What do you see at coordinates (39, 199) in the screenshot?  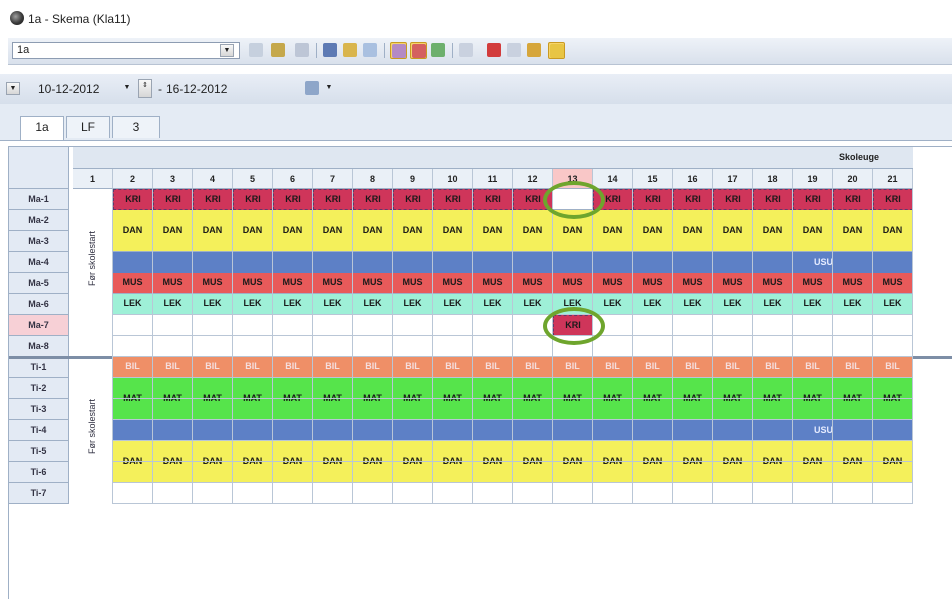 I see `period-row-header: Ma-1` at bounding box center [39, 199].